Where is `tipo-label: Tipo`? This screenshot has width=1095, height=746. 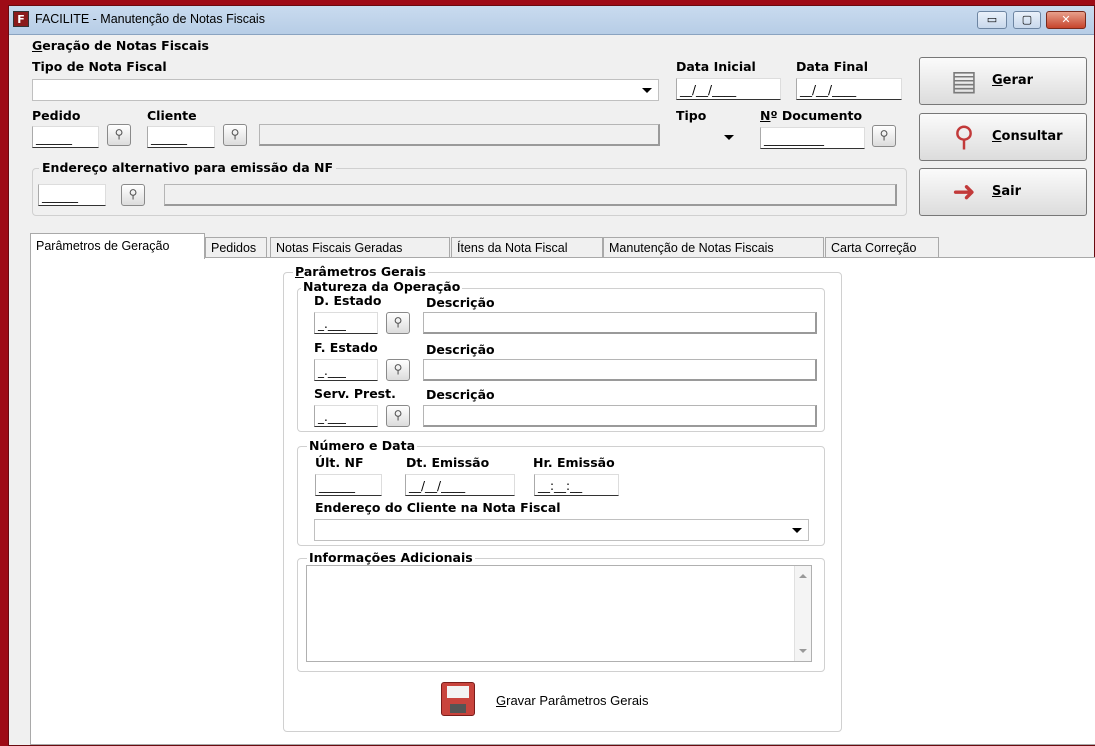 tipo-label: Tipo is located at coordinates (691, 115).